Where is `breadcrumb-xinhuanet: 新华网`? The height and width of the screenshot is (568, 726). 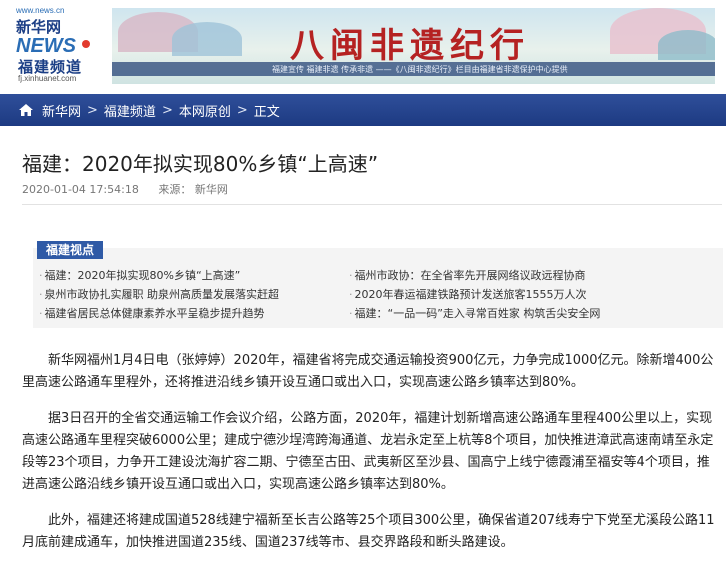 breadcrumb-xinhuanet: 新华网 is located at coordinates (61, 110).